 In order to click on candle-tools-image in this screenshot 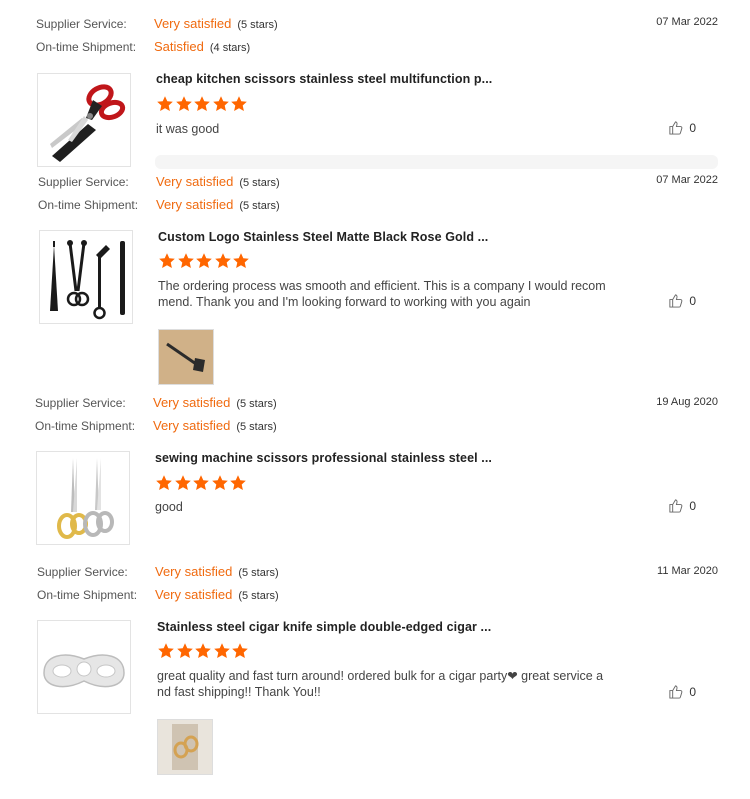, I will do `click(86, 277)`.